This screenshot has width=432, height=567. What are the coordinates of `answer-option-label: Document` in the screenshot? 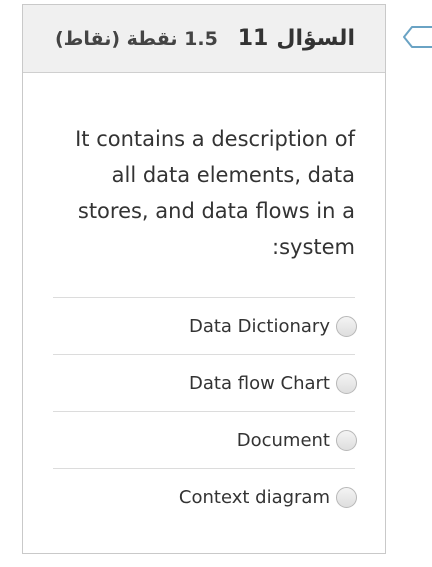 It's located at (283, 440).